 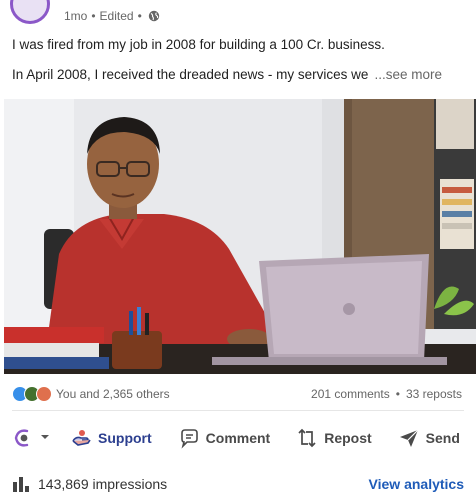 What do you see at coordinates (442, 438) in the screenshot?
I see `send-label: Send` at bounding box center [442, 438].